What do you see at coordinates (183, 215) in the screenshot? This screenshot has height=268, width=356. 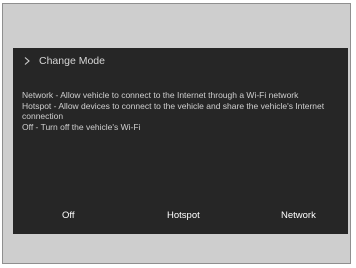 I see `hotspot-button: Hotspot` at bounding box center [183, 215].